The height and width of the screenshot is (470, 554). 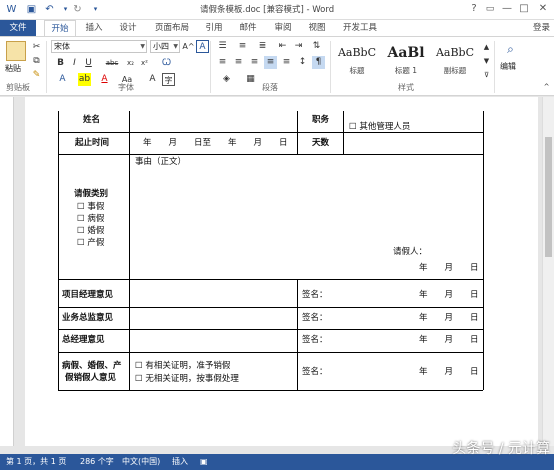 I want to click on ribbon-display-button: ▭, so click(x=490, y=9).